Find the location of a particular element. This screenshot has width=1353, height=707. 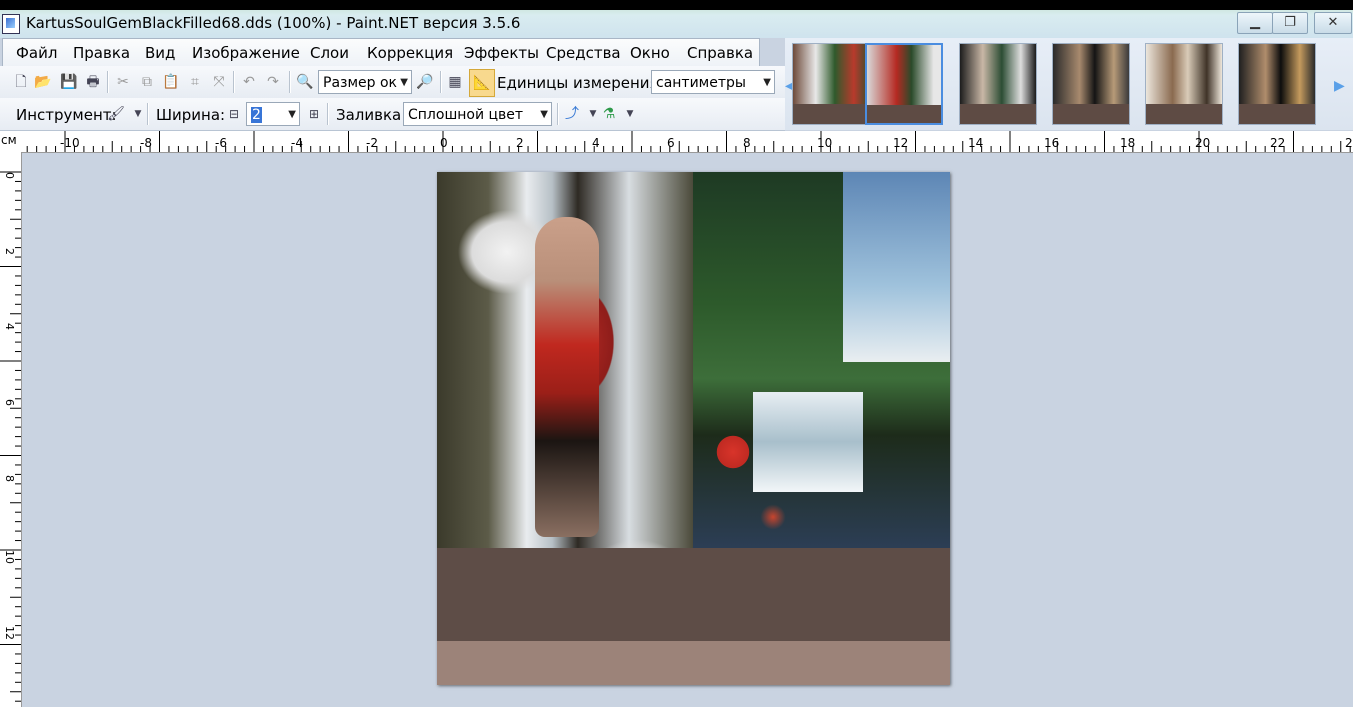

menu-help: Справка is located at coordinates (720, 53).